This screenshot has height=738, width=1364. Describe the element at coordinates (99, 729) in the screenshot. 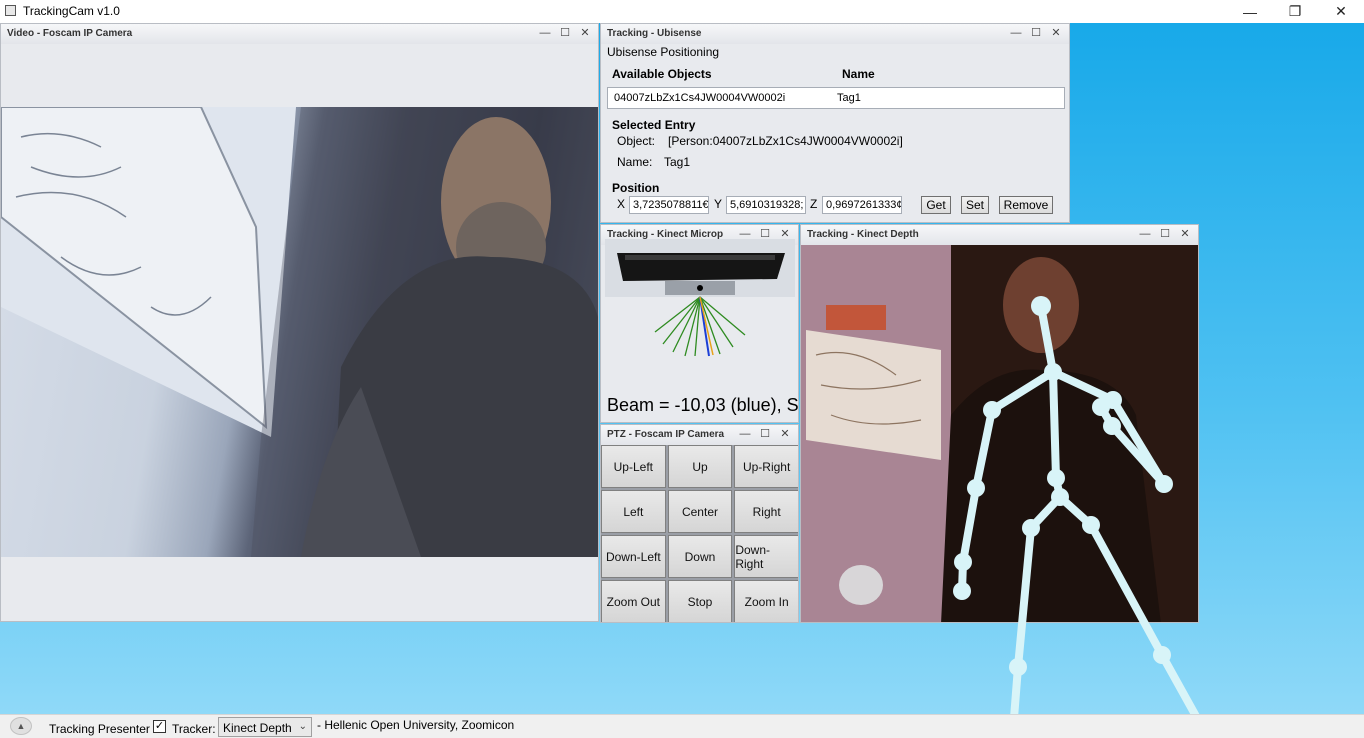

I see `presenter-label: Tracking Presenter` at that location.